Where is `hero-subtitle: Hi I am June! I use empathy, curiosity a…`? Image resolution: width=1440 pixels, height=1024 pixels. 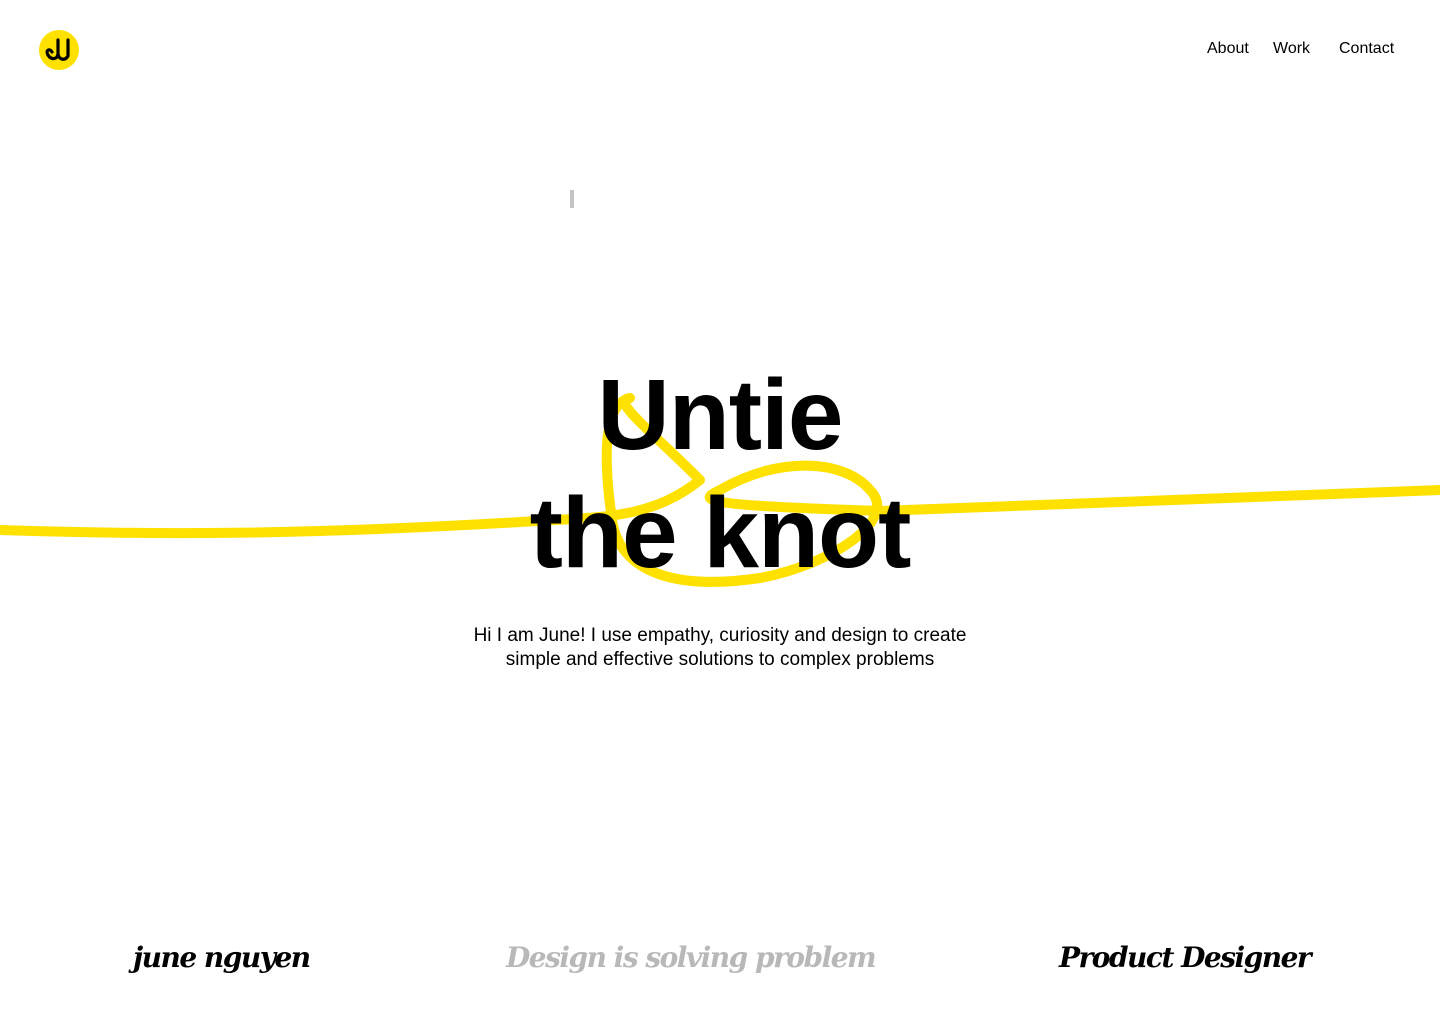 hero-subtitle: Hi I am June! I use empathy, curiosity a… is located at coordinates (720, 648).